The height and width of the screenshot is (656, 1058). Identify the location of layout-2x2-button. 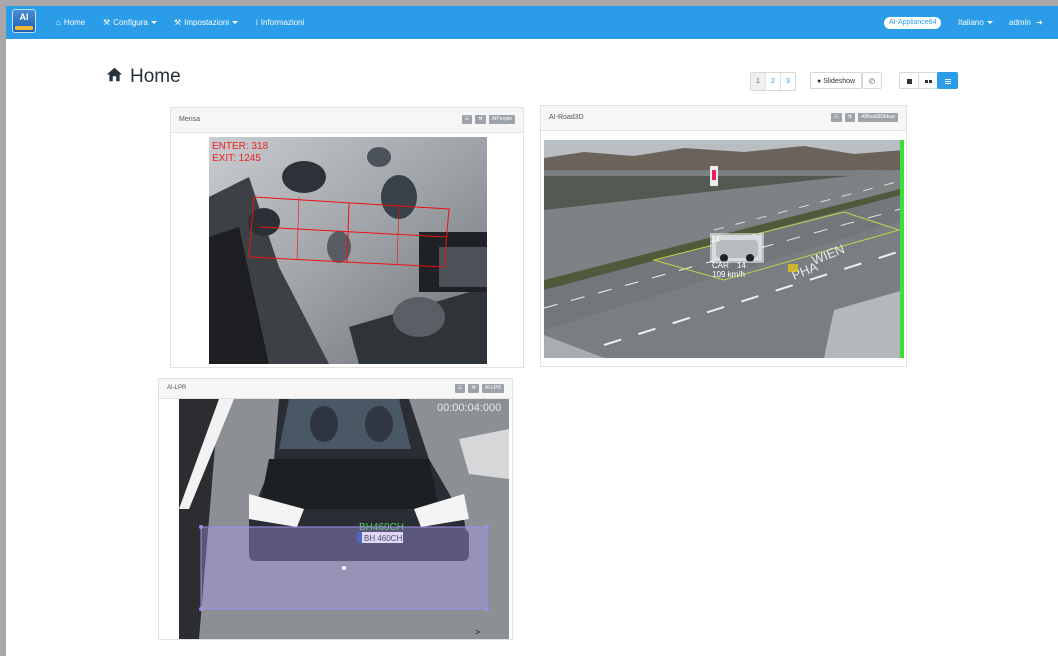
(928, 80).